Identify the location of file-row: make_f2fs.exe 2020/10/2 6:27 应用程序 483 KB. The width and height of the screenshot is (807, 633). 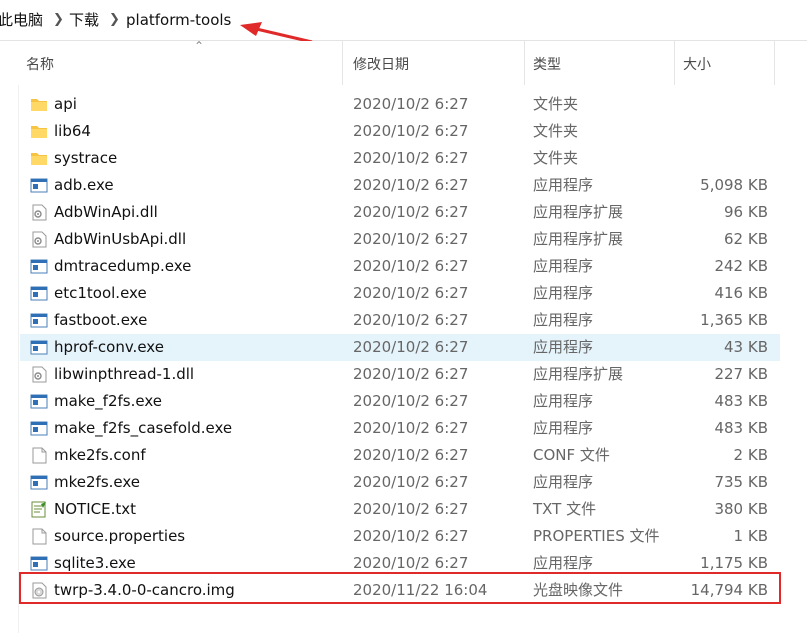
(400, 401).